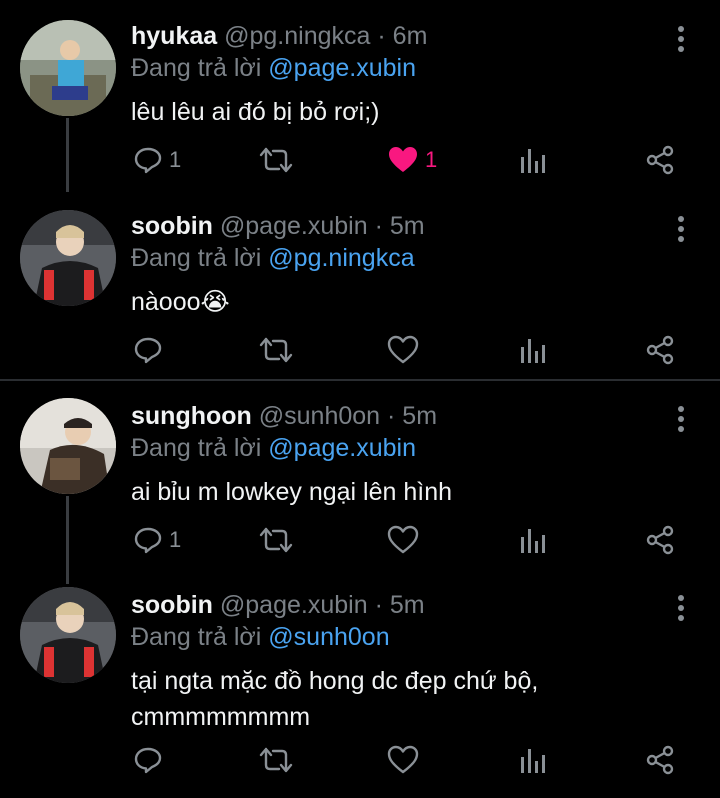  Describe the element at coordinates (297, 36) in the screenshot. I see `user-handle: @pg.ningkca` at that location.